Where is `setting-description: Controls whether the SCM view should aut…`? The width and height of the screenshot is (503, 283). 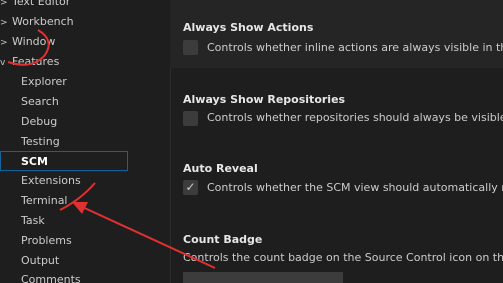 setting-description: Controls whether the SCM view should aut… is located at coordinates (355, 187).